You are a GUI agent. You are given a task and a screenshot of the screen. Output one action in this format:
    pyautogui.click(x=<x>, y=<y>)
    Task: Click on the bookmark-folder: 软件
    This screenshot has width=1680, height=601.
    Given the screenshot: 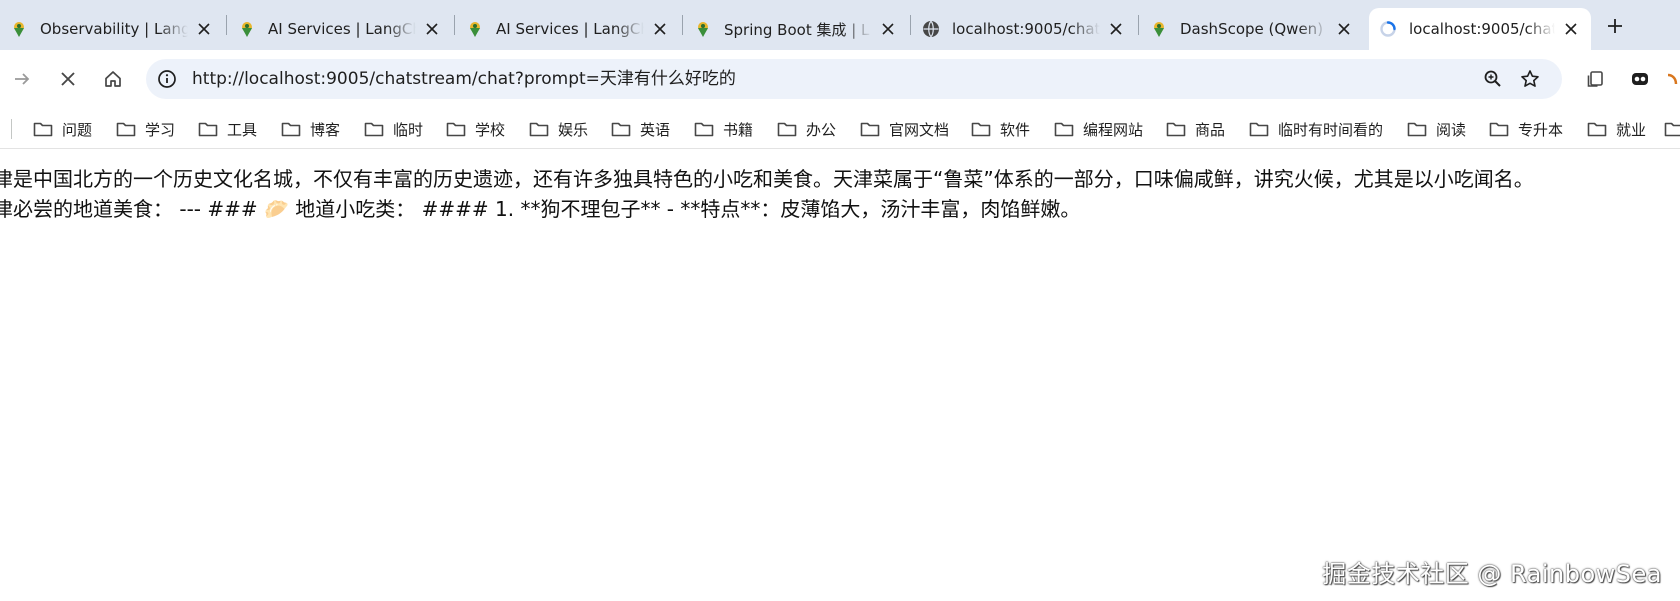 What is the action you would take?
    pyautogui.click(x=1001, y=128)
    